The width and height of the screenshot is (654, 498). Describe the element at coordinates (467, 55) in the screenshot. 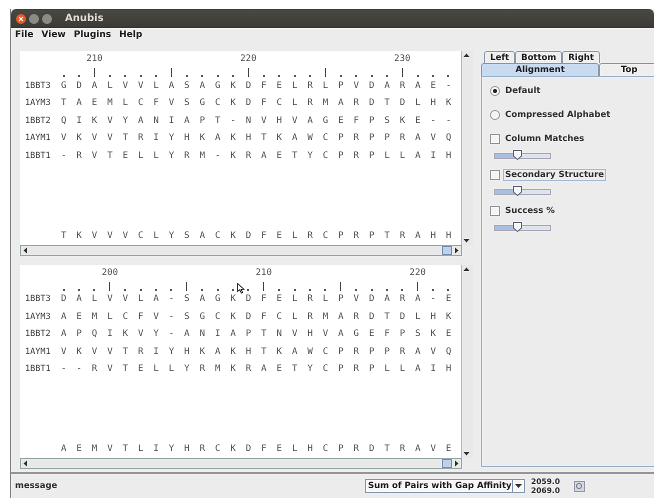

I see `scroll-up-icon` at that location.